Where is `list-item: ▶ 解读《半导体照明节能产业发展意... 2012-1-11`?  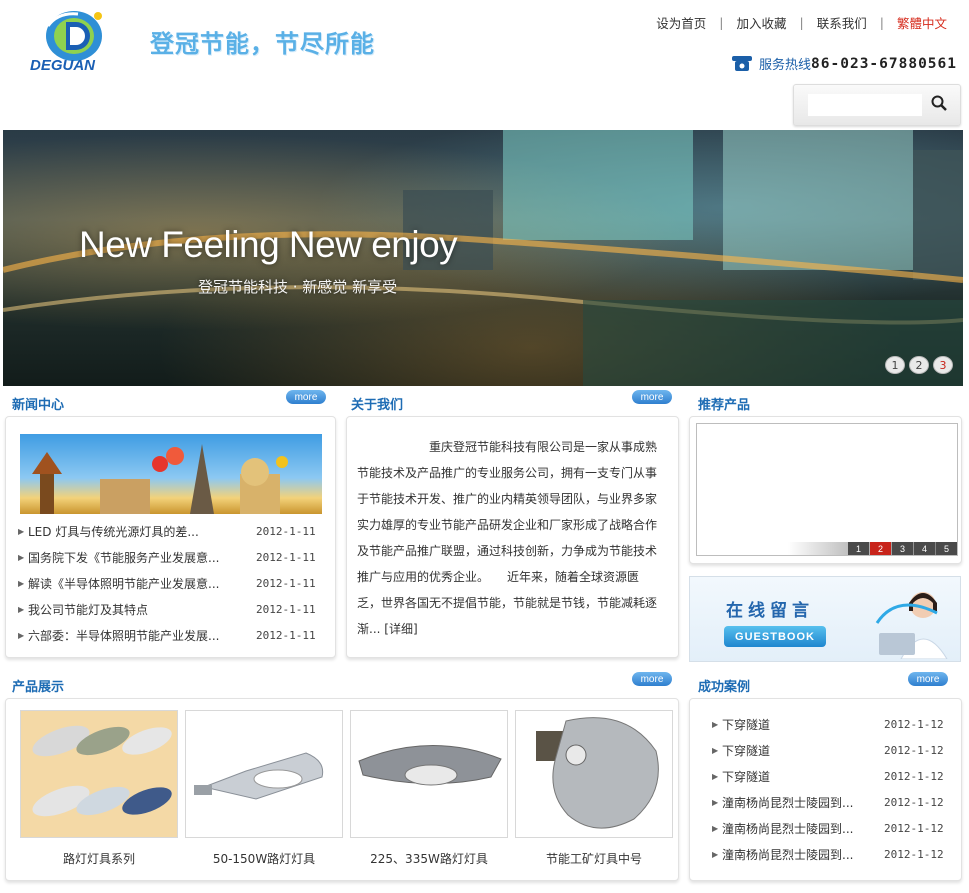
list-item: ▶ 解读《半导体照明节能产业发展意... 2012-1-11 is located at coordinates (167, 583).